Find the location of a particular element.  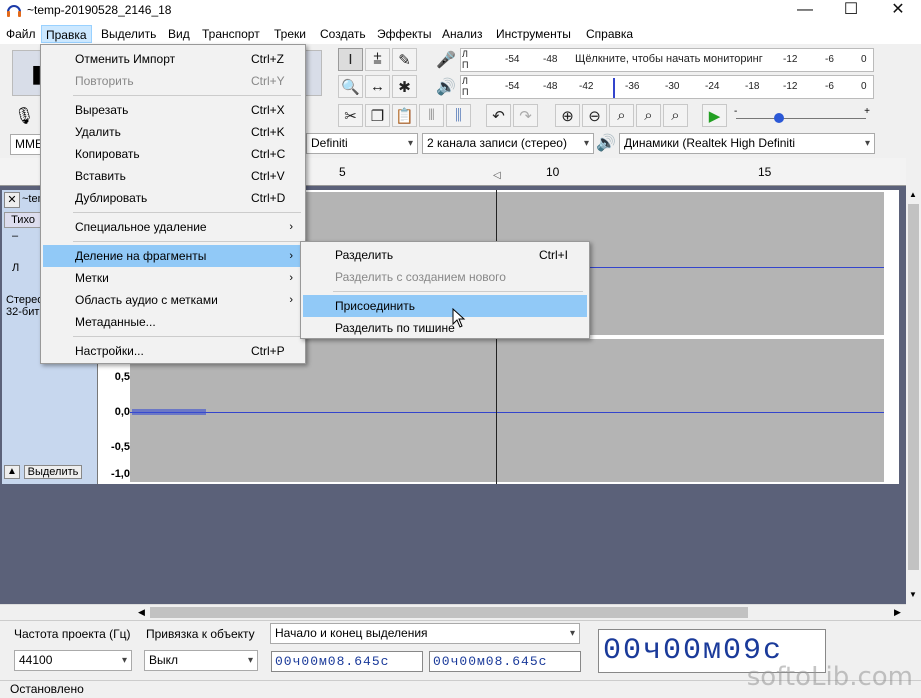

asterisk-icon: ✱ is located at coordinates (404, 87).